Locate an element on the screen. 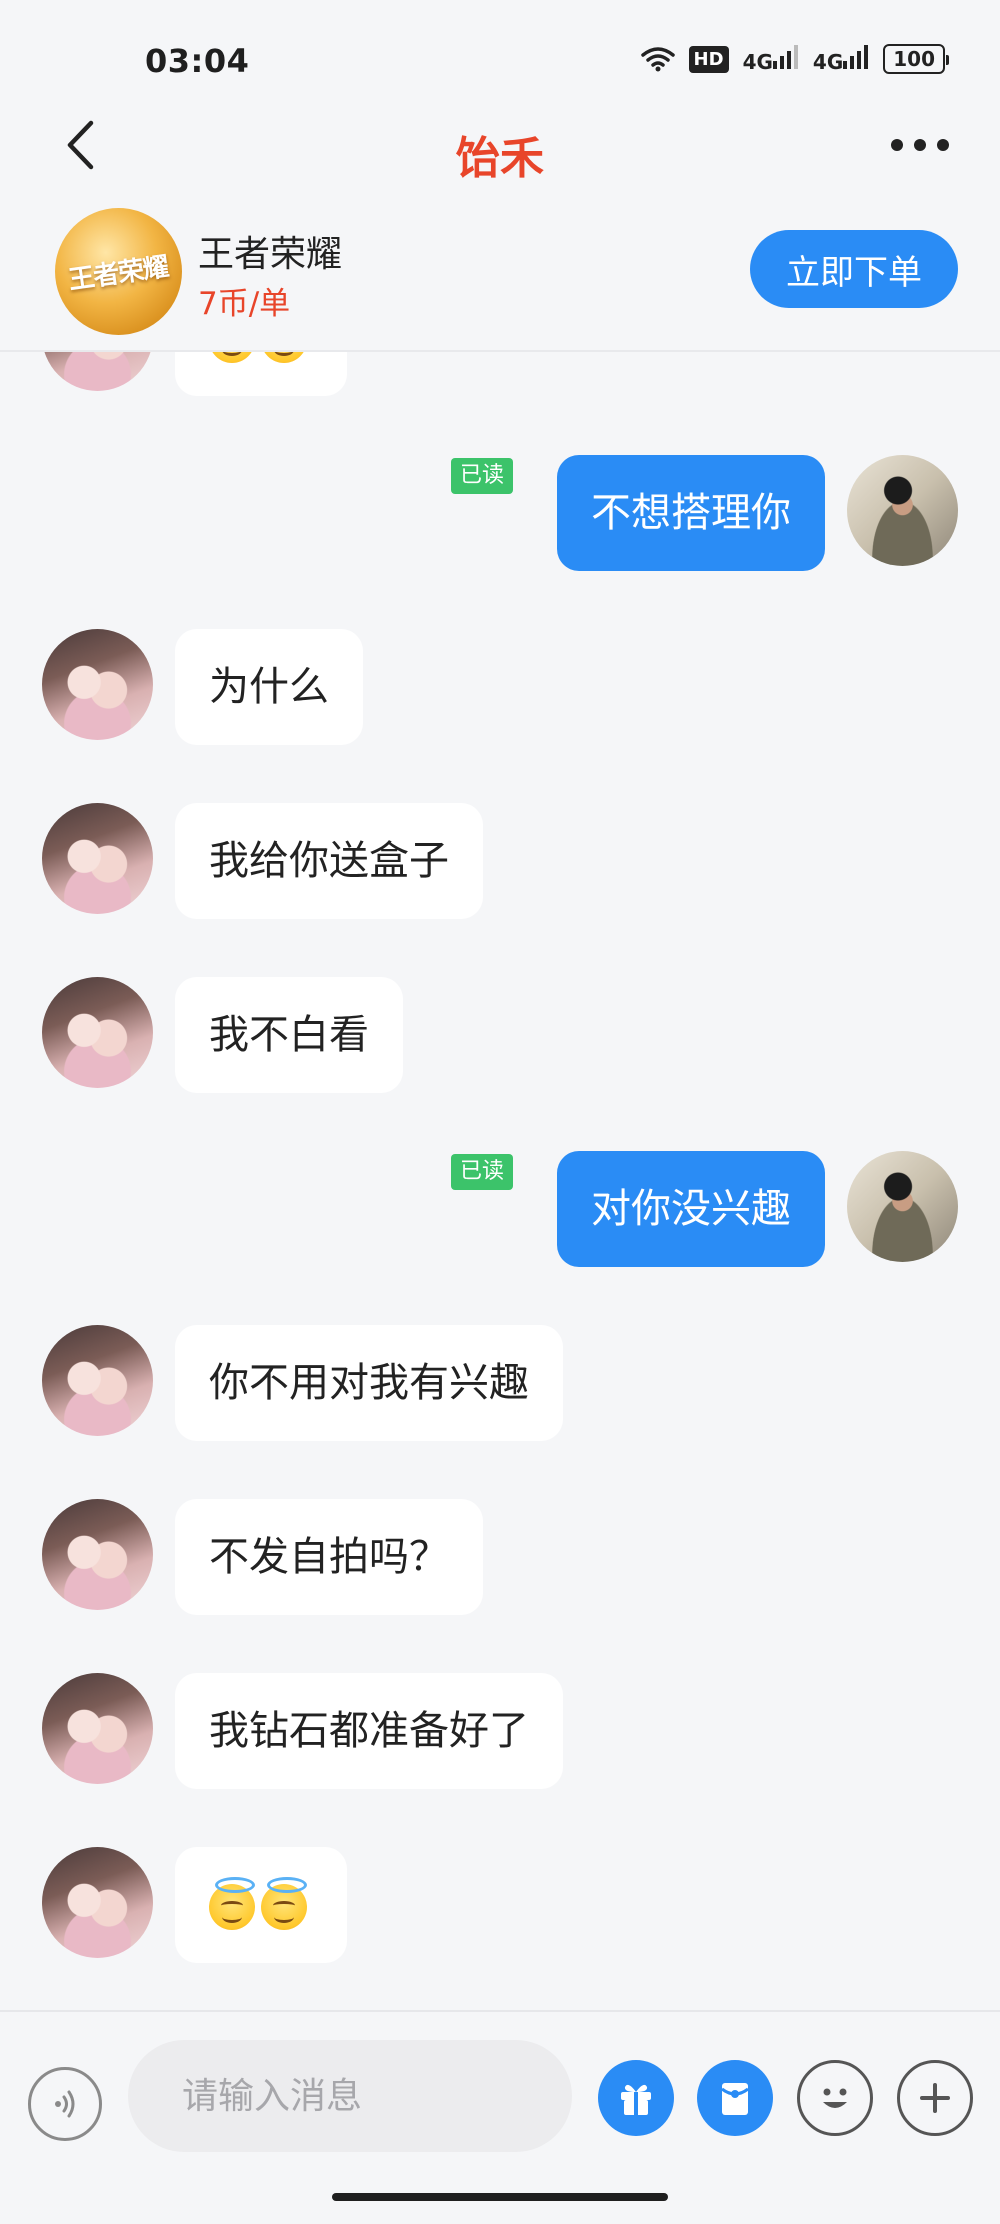 Image resolution: width=1000 pixels, height=2224 pixels. input-bar is located at coordinates (500, 2117).